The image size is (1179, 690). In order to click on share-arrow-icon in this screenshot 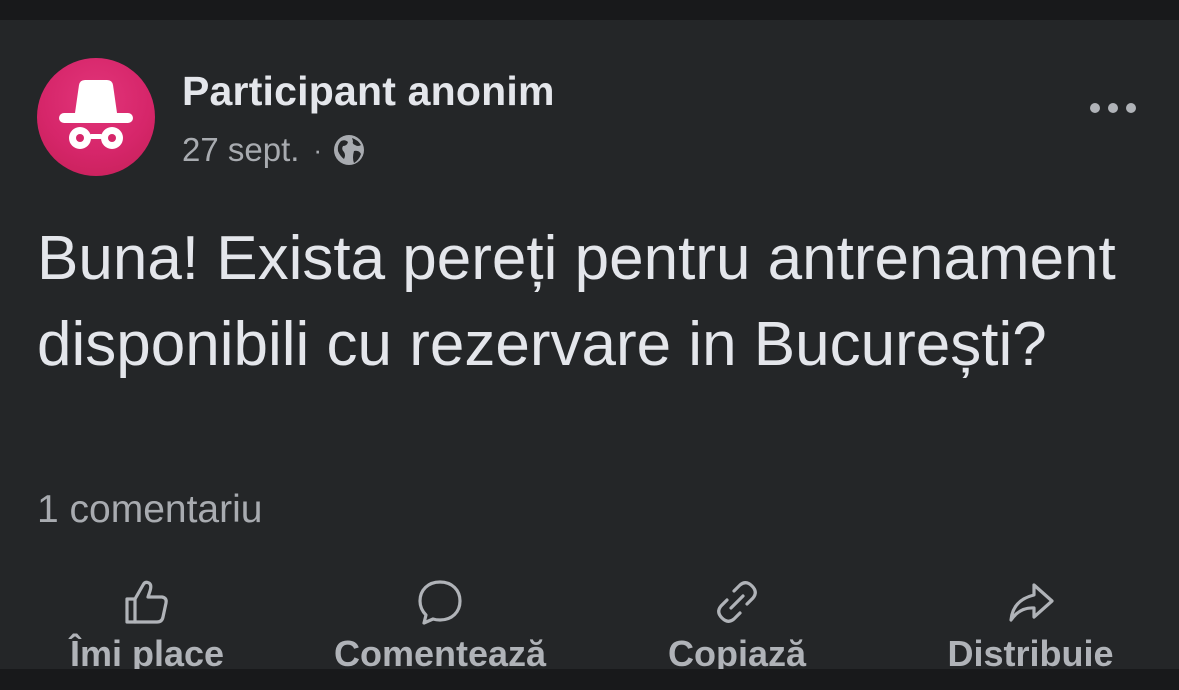, I will do `click(1031, 602)`.